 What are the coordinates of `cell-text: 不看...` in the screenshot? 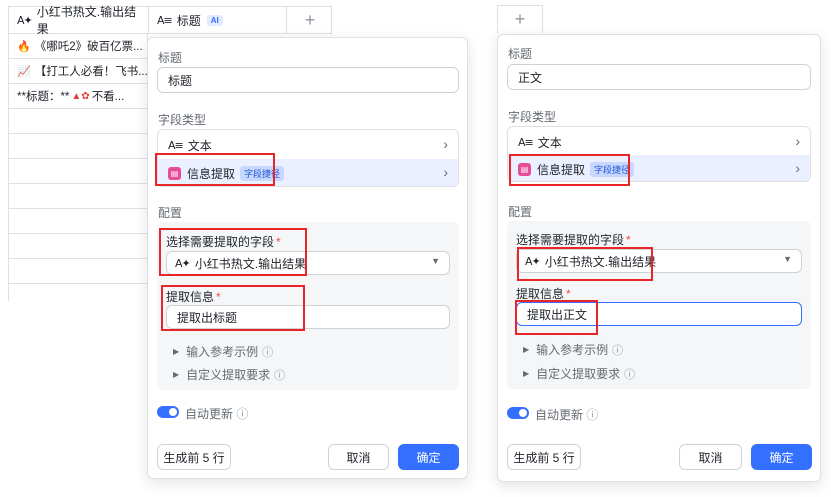 It's located at (108, 97).